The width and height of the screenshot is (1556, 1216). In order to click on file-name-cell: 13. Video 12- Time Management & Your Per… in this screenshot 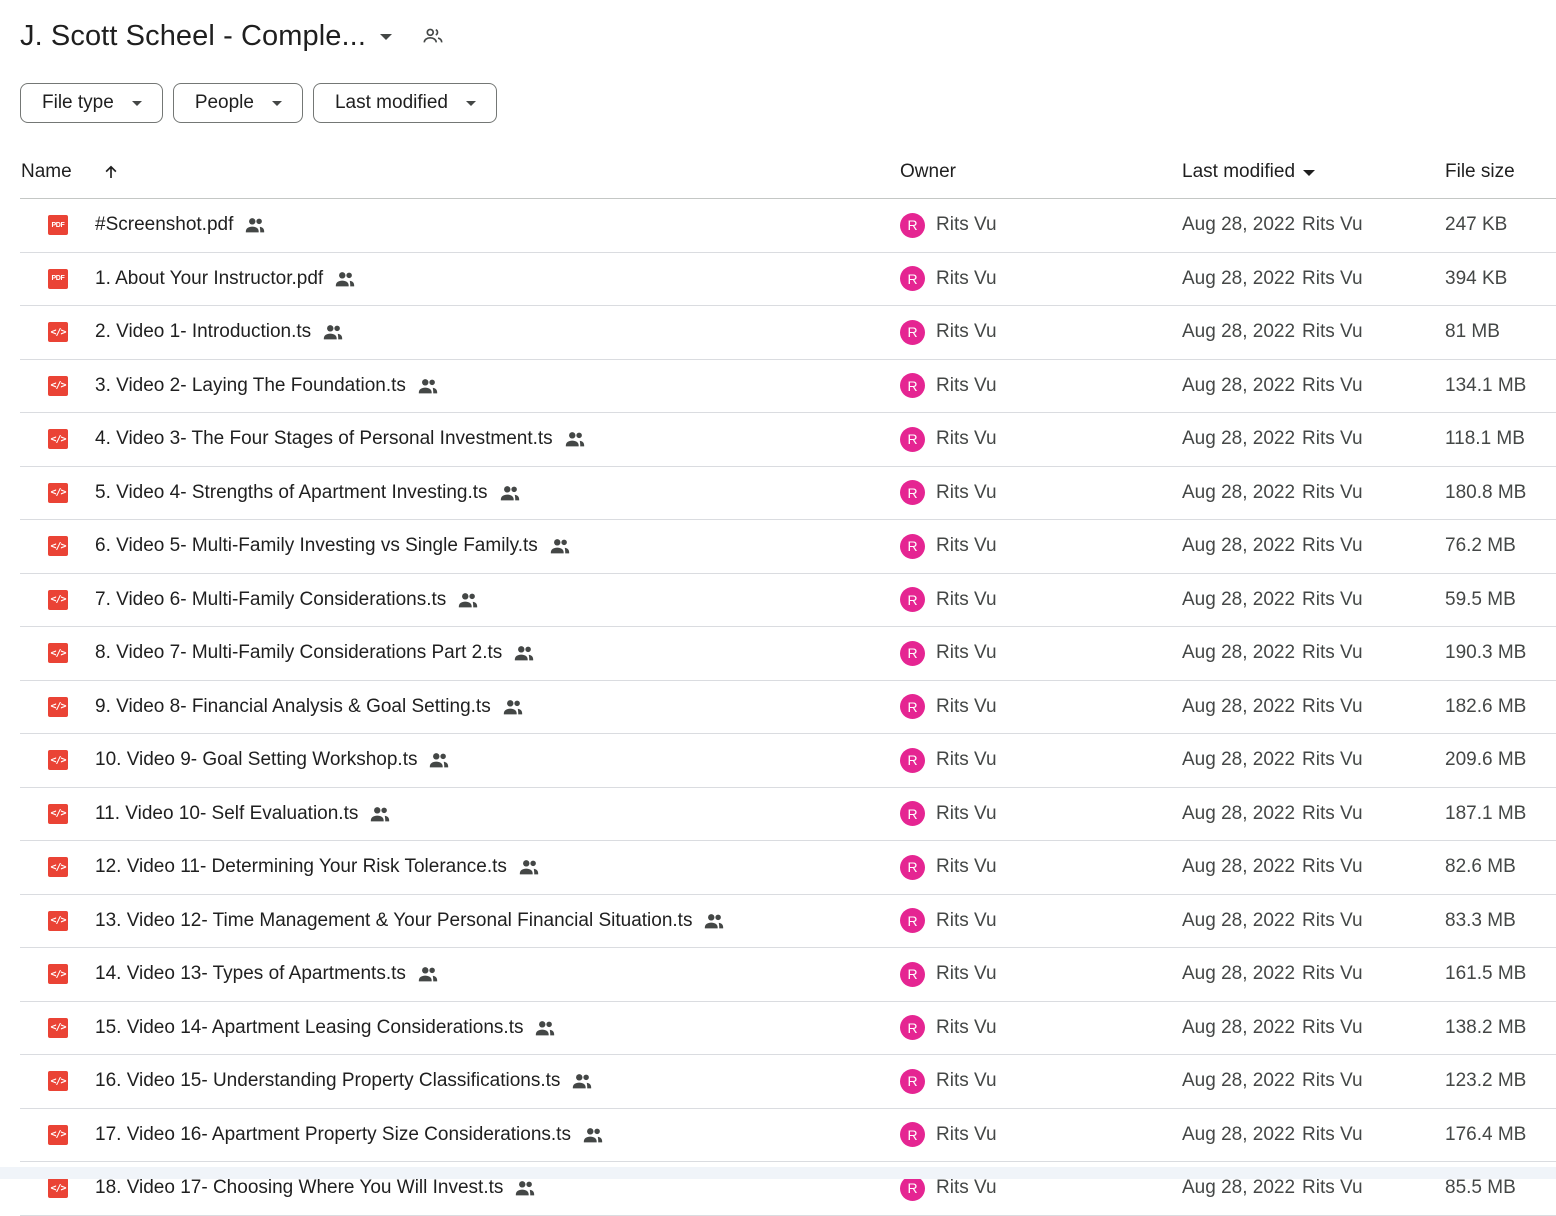, I will do `click(410, 921)`.